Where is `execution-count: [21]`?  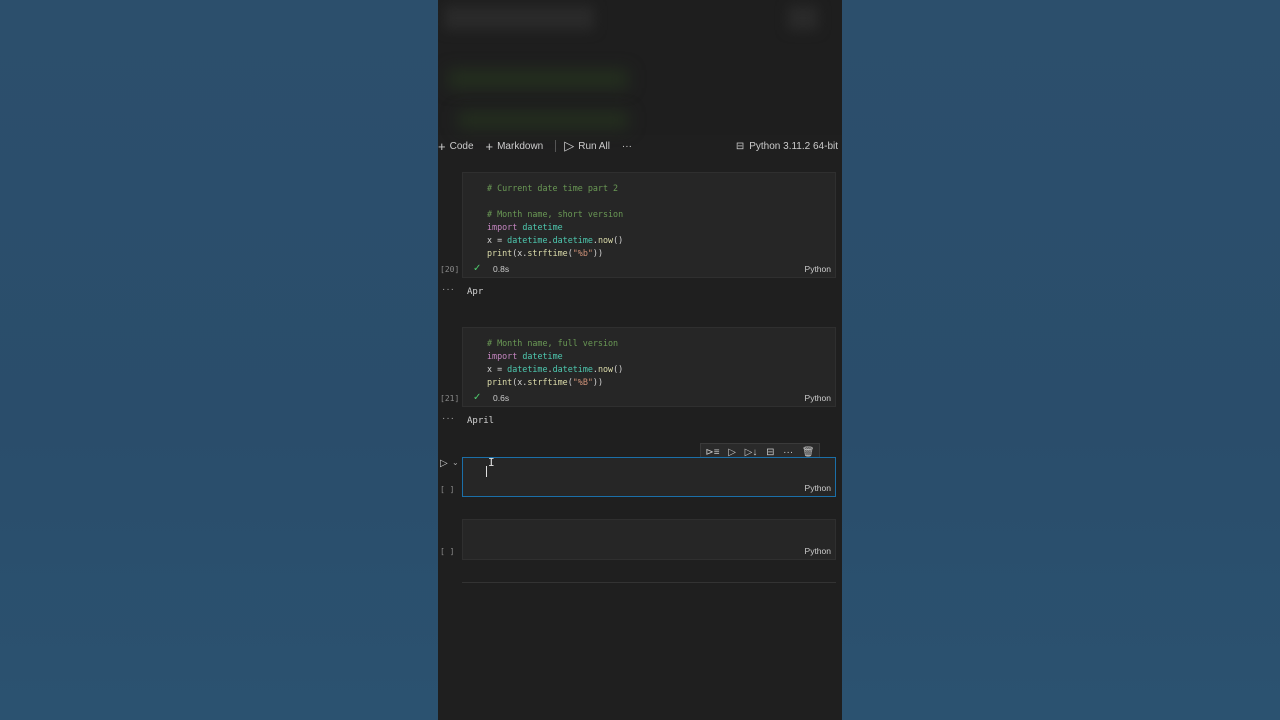 execution-count: [21] is located at coordinates (450, 398).